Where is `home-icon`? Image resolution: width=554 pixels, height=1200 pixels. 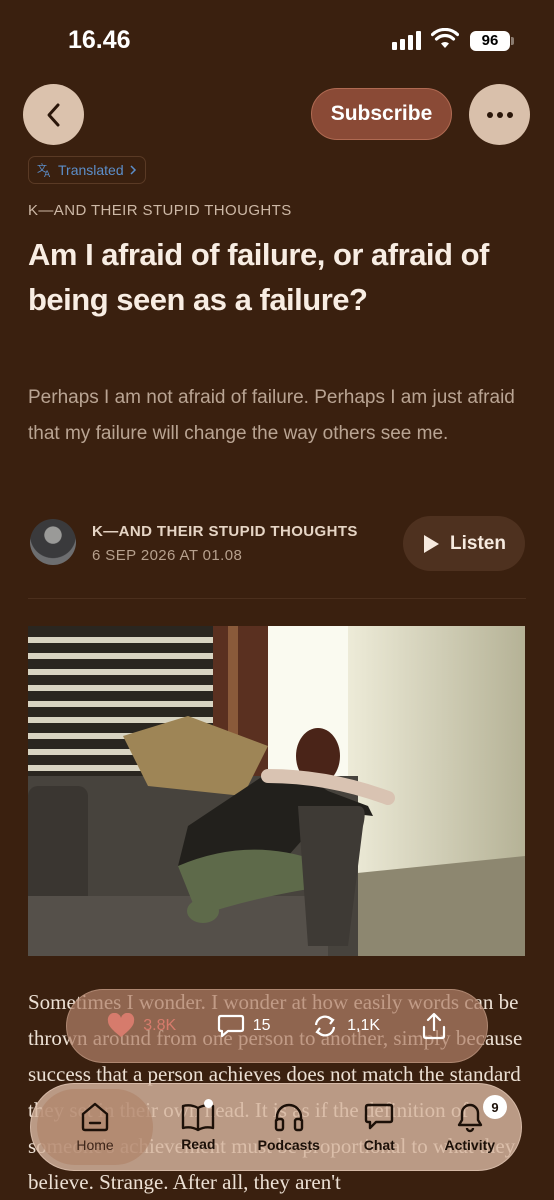 home-icon is located at coordinates (95, 1117).